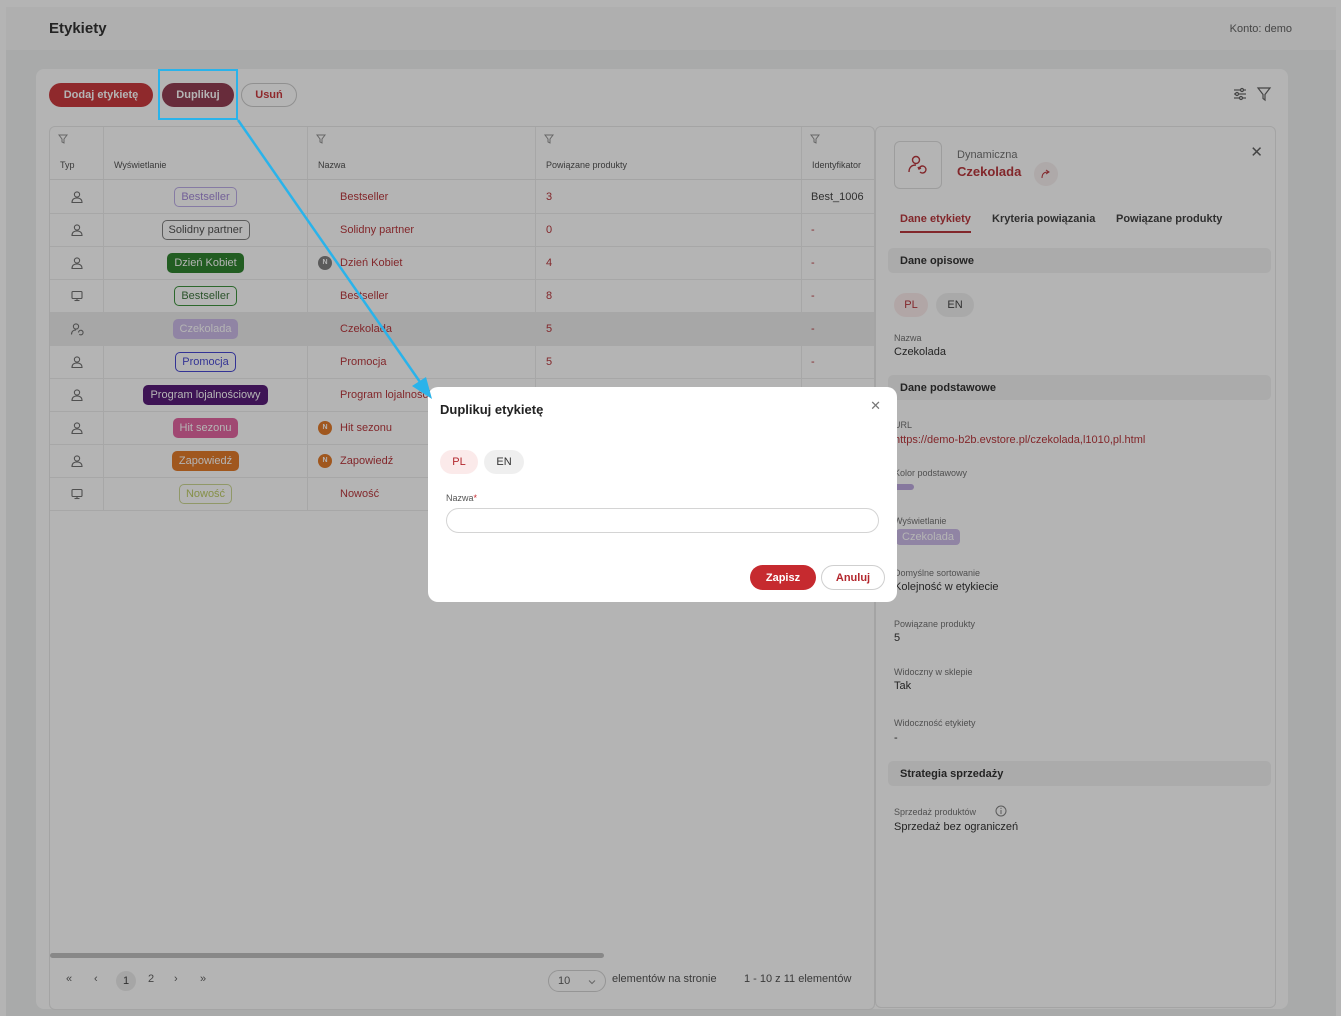  What do you see at coordinates (504, 462) in the screenshot?
I see `lang-en-button: EN` at bounding box center [504, 462].